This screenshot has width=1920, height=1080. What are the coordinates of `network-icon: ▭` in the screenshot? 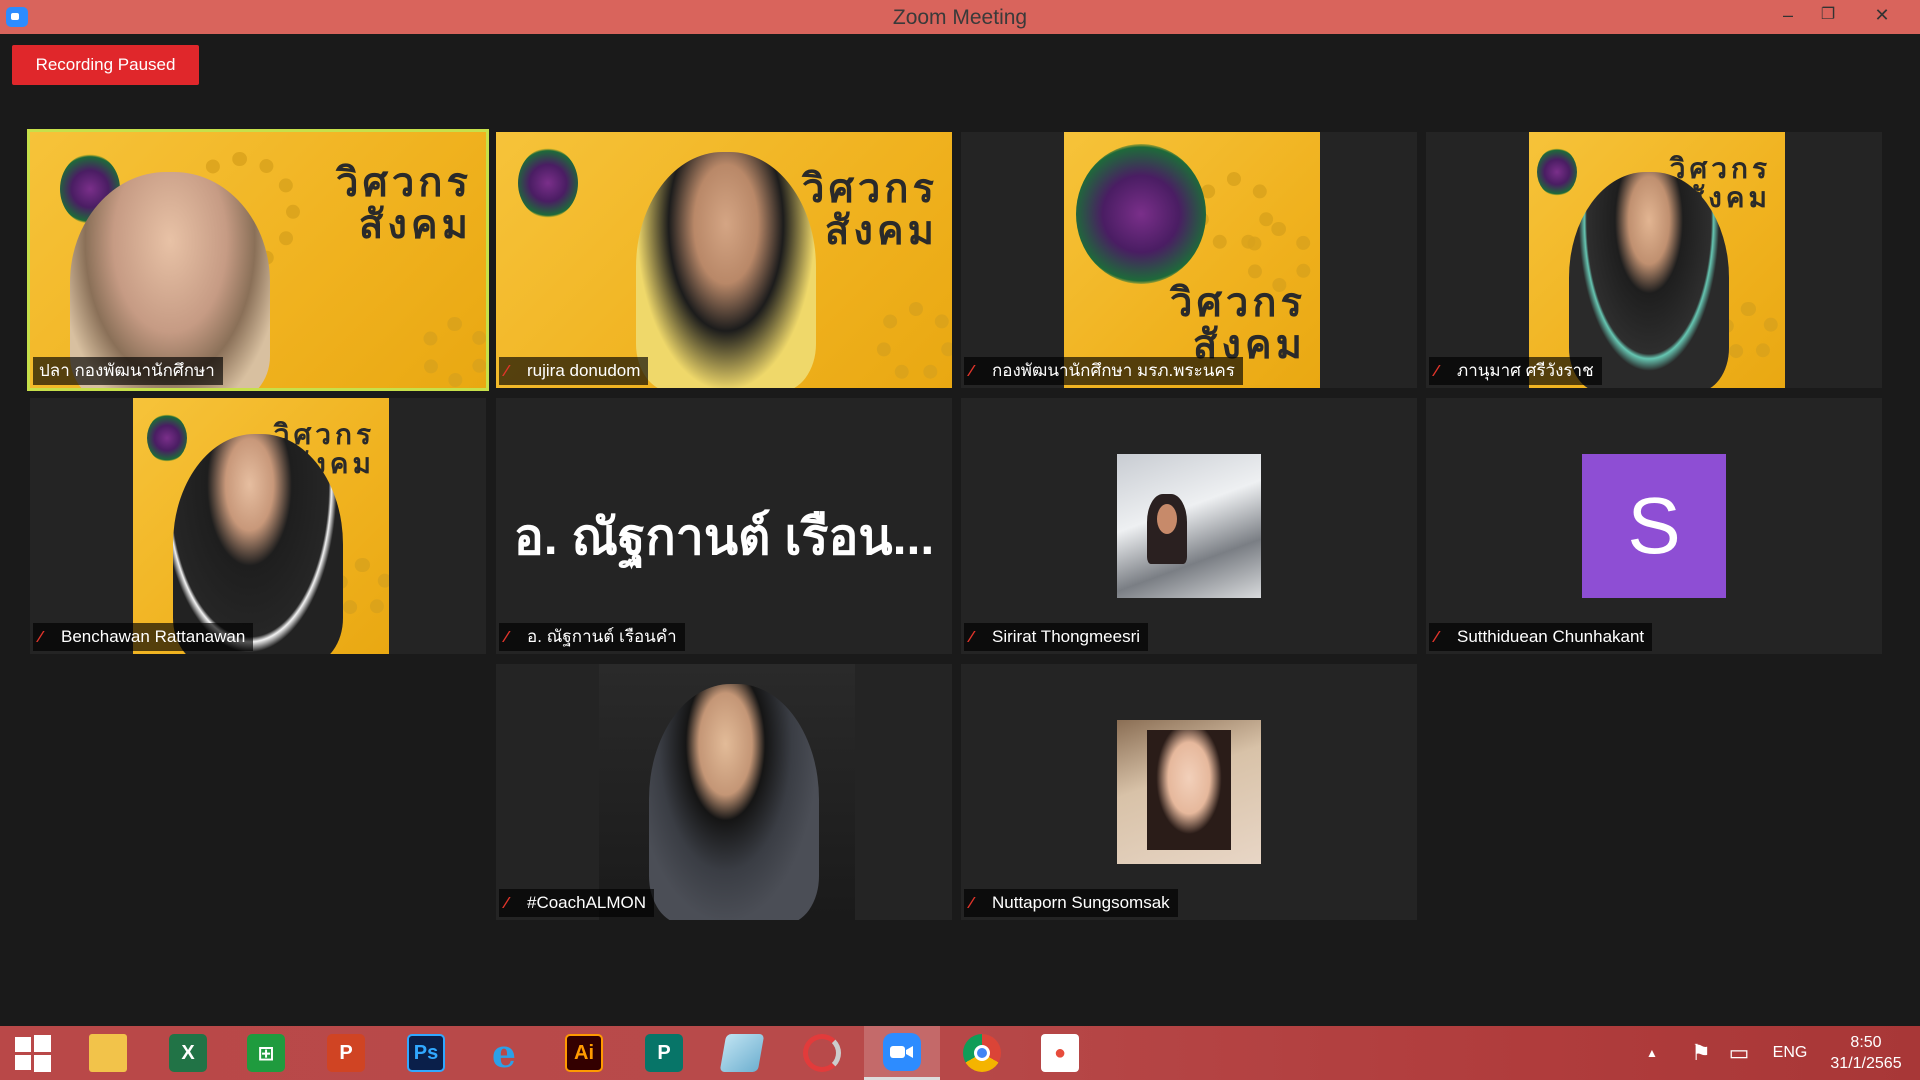 It's located at (1739, 1053).